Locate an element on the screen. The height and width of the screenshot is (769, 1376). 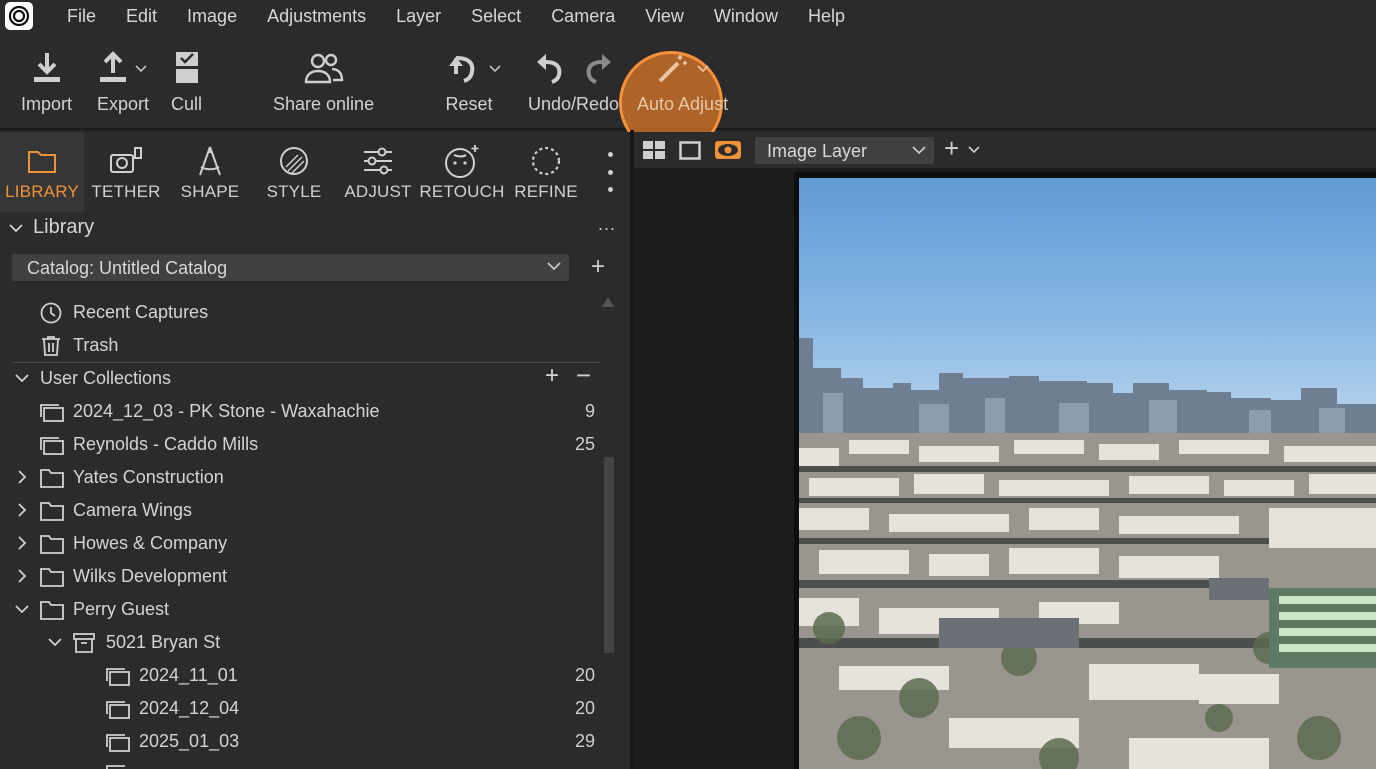
tab-retouch: RETOUCH is located at coordinates (462, 172).